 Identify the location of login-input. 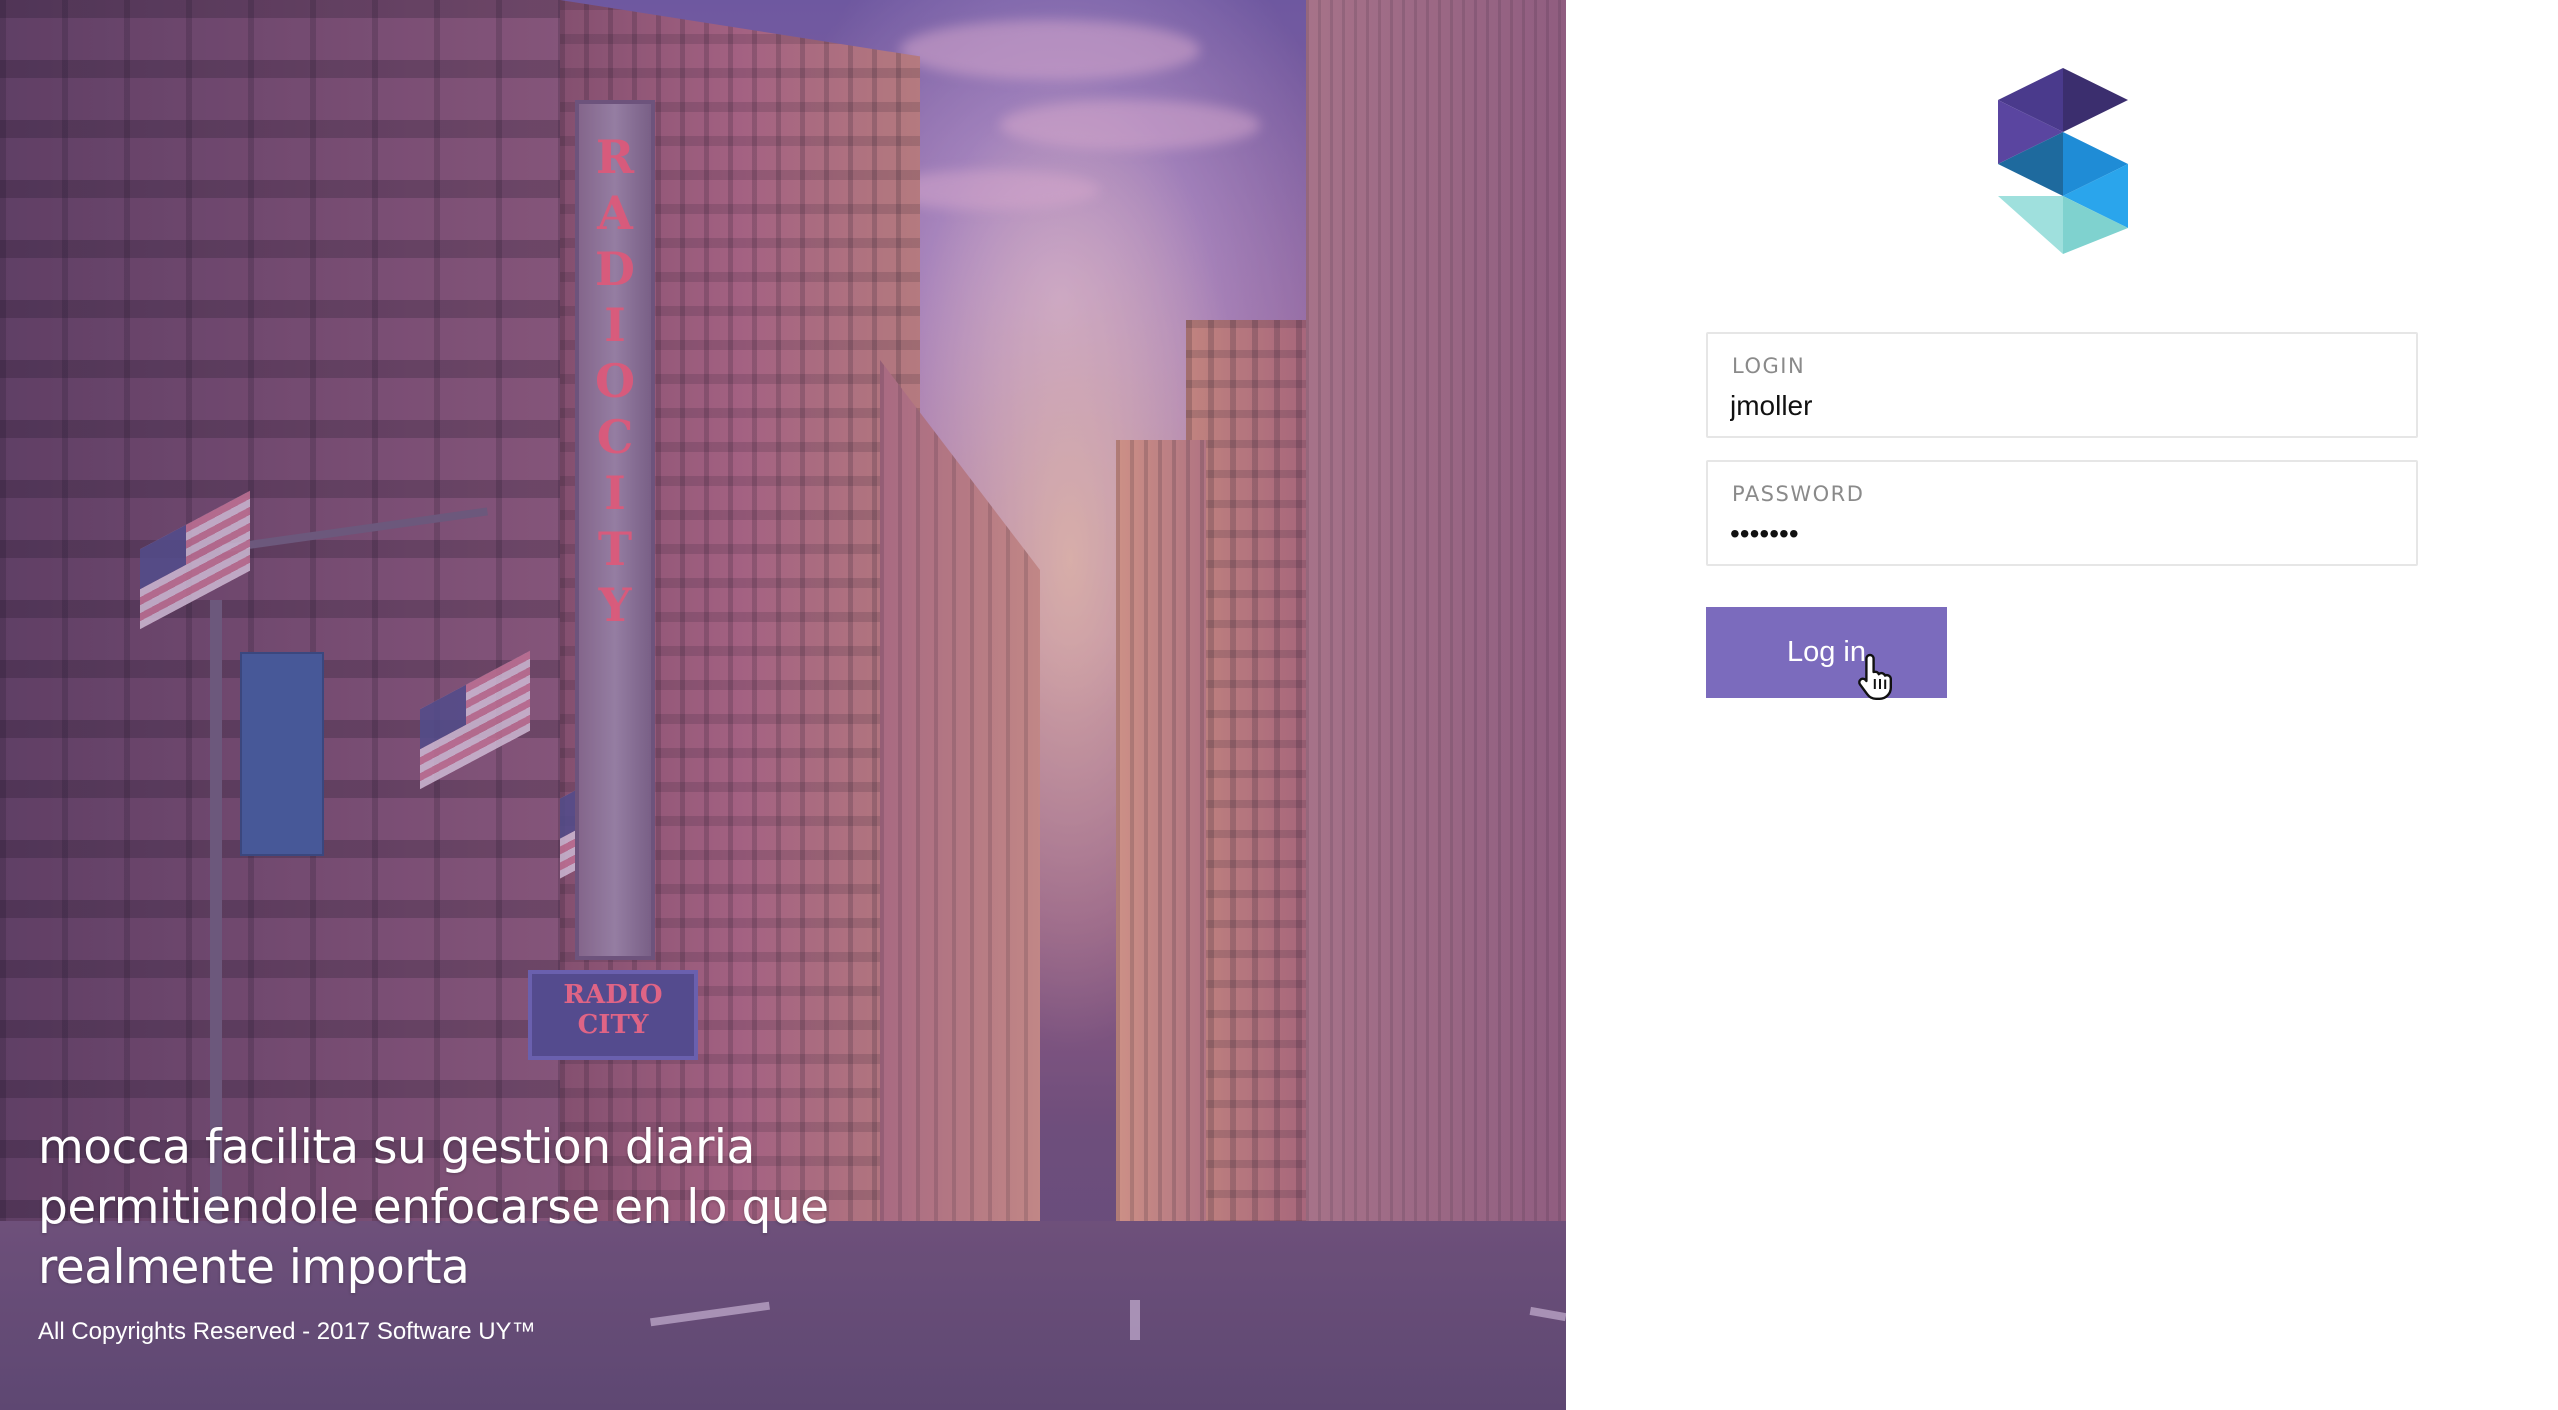
(2060, 406).